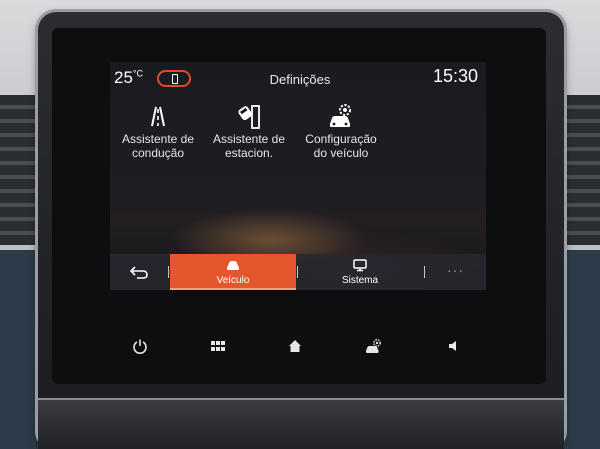 The height and width of the screenshot is (449, 600). What do you see at coordinates (455, 76) in the screenshot?
I see `clock: 15:30` at bounding box center [455, 76].